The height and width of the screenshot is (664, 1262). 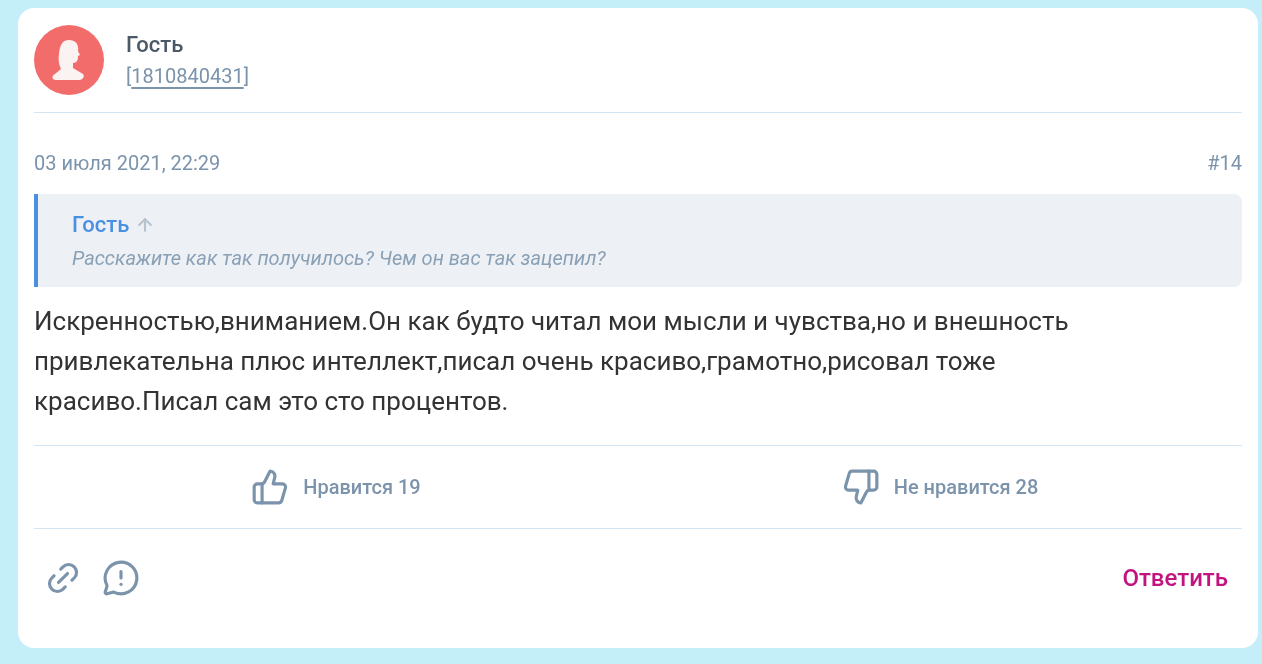 I want to click on like-button: Нравится 19, so click(x=336, y=487).